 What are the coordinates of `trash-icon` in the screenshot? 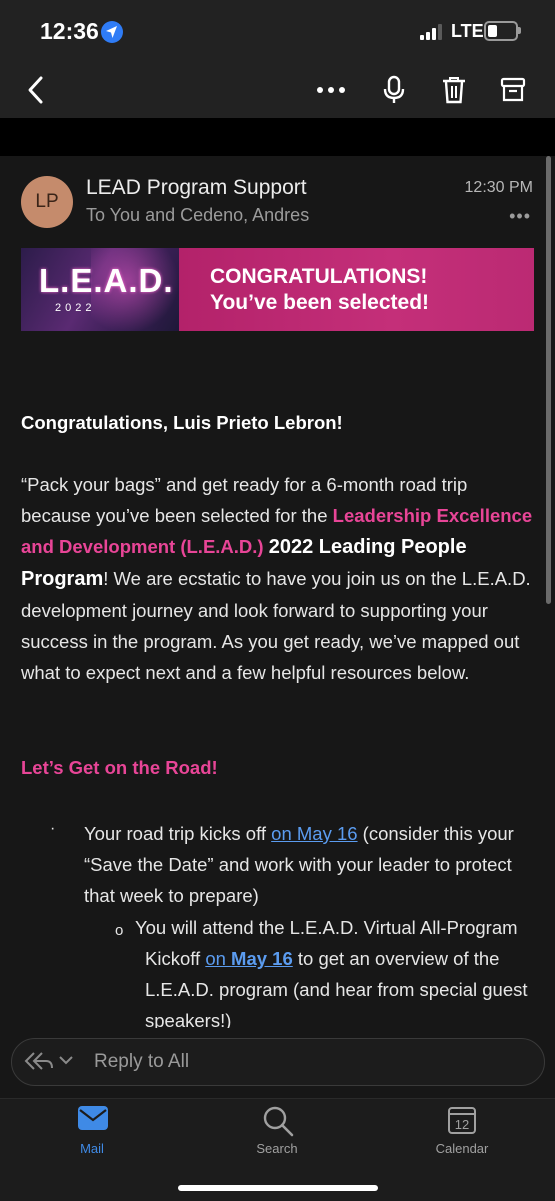 It's located at (454, 90).